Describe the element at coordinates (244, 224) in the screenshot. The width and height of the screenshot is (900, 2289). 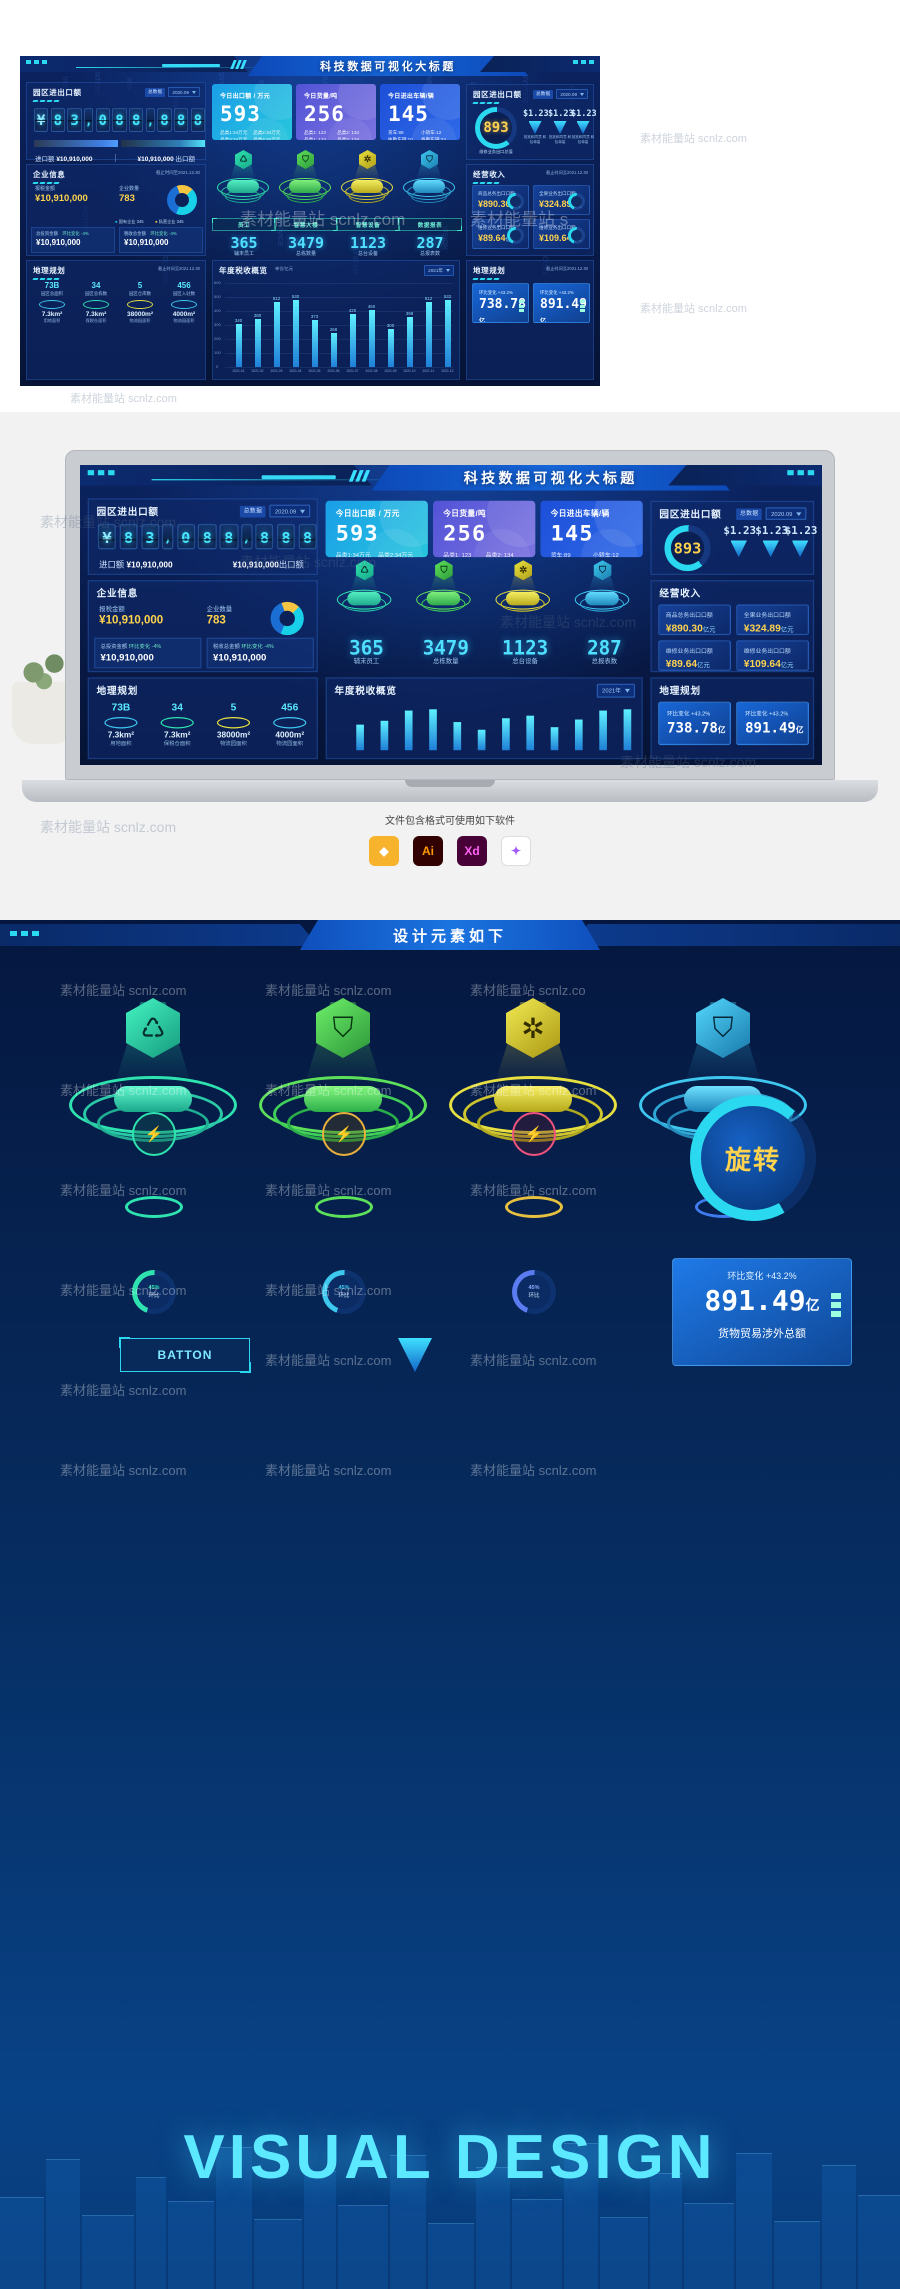
I see `module-label: 员工` at that location.